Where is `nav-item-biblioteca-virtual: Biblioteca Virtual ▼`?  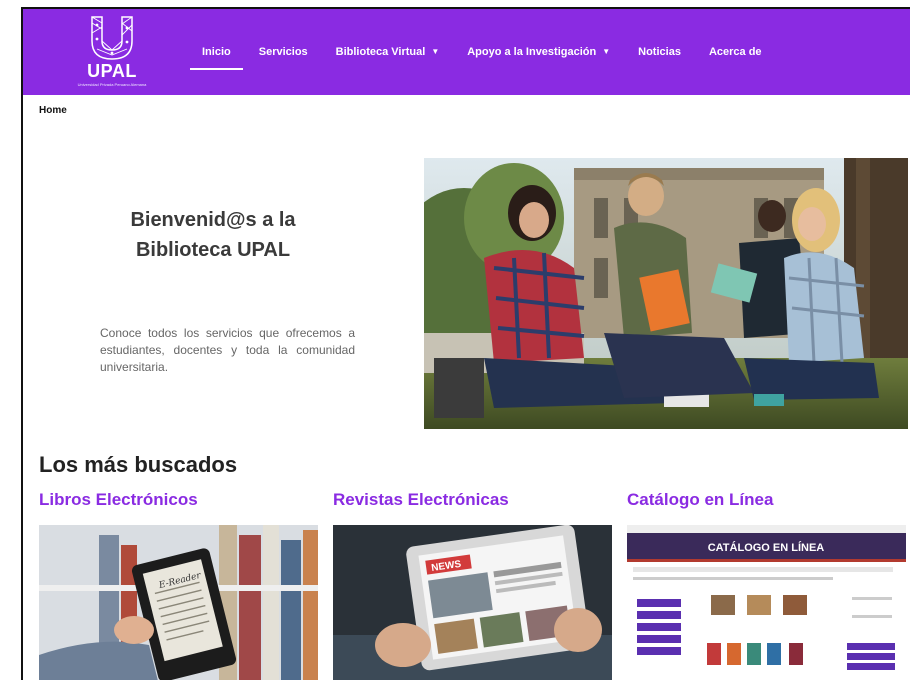 nav-item-biblioteca-virtual: Biblioteca Virtual ▼ is located at coordinates (388, 52).